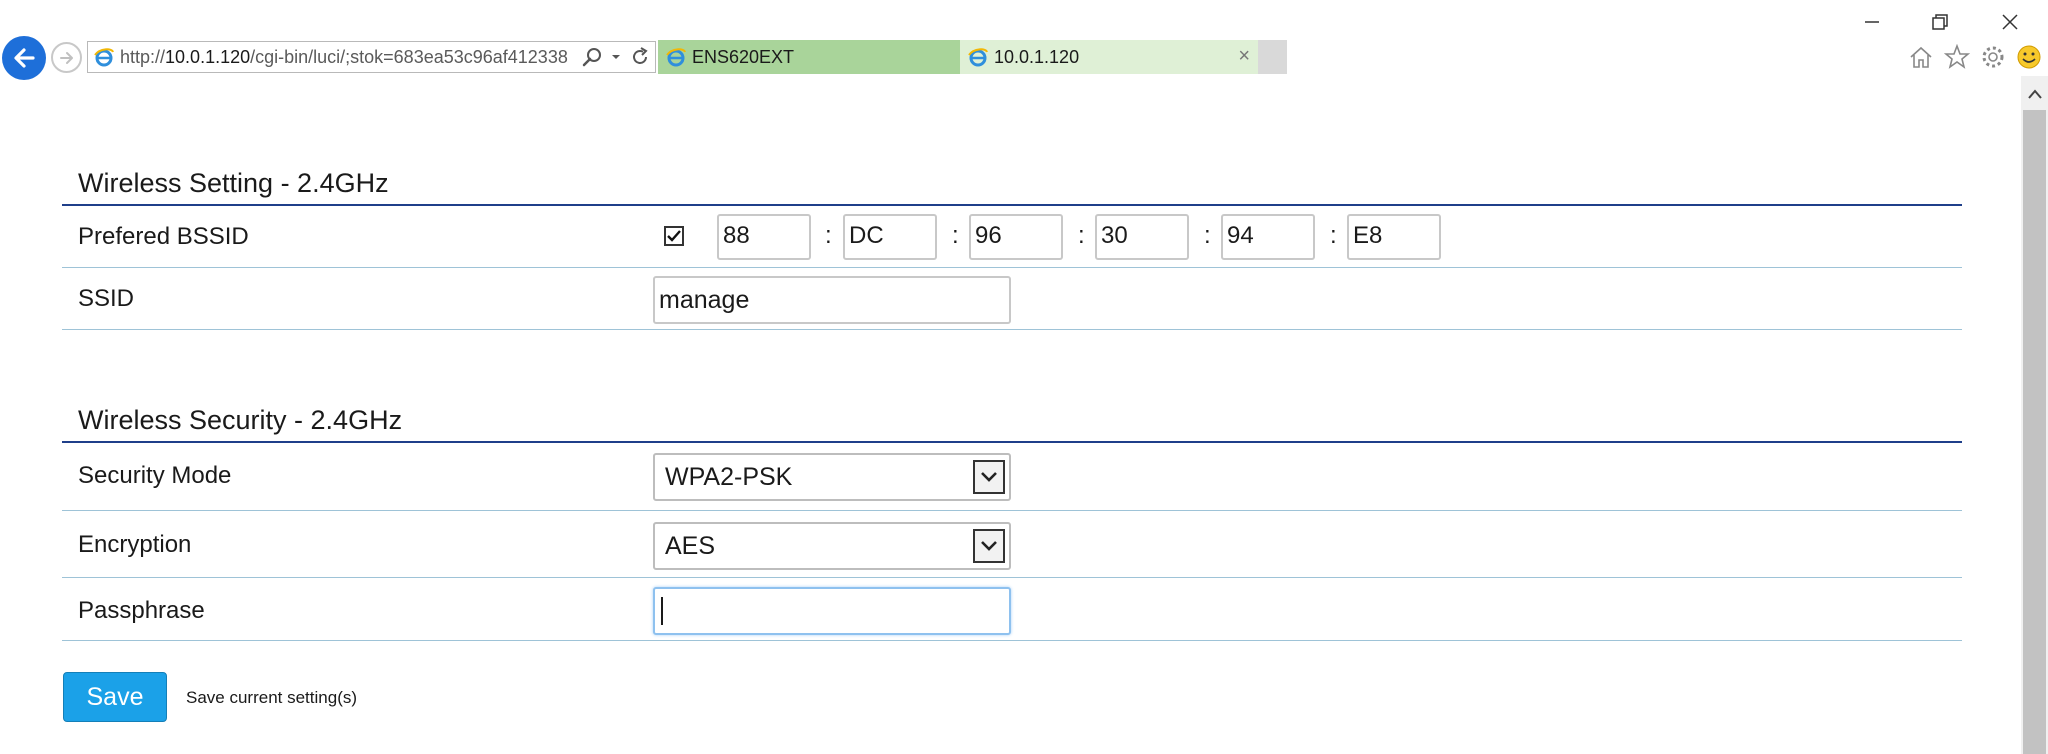  I want to click on star-icon, so click(1957, 57).